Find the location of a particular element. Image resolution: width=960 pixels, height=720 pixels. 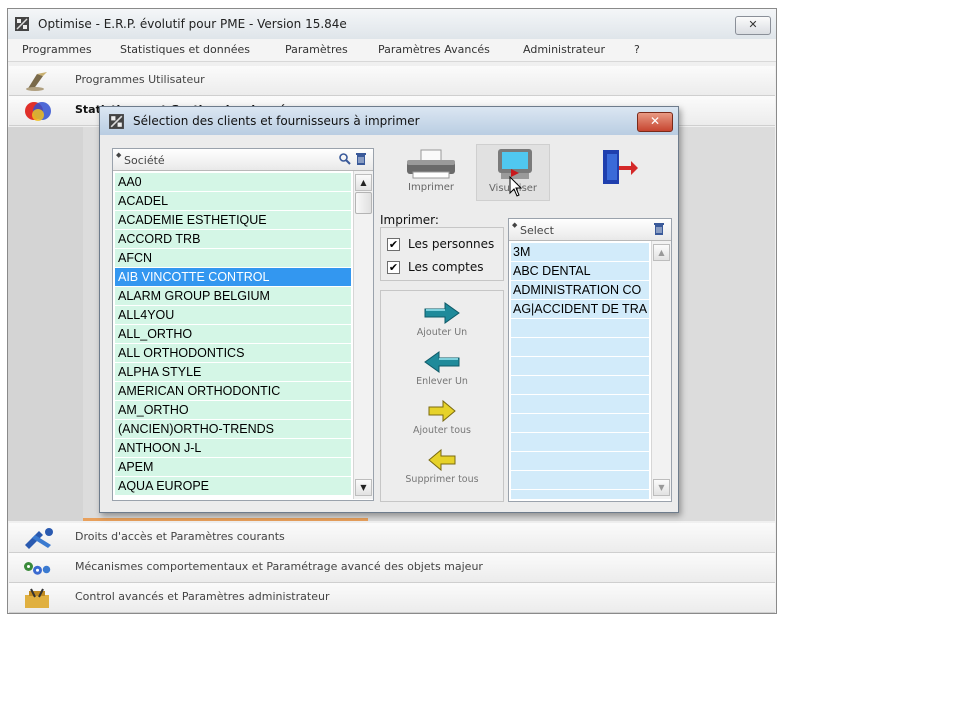

selected-row: AG|ACCIDENT DE TRA is located at coordinates (580, 309).